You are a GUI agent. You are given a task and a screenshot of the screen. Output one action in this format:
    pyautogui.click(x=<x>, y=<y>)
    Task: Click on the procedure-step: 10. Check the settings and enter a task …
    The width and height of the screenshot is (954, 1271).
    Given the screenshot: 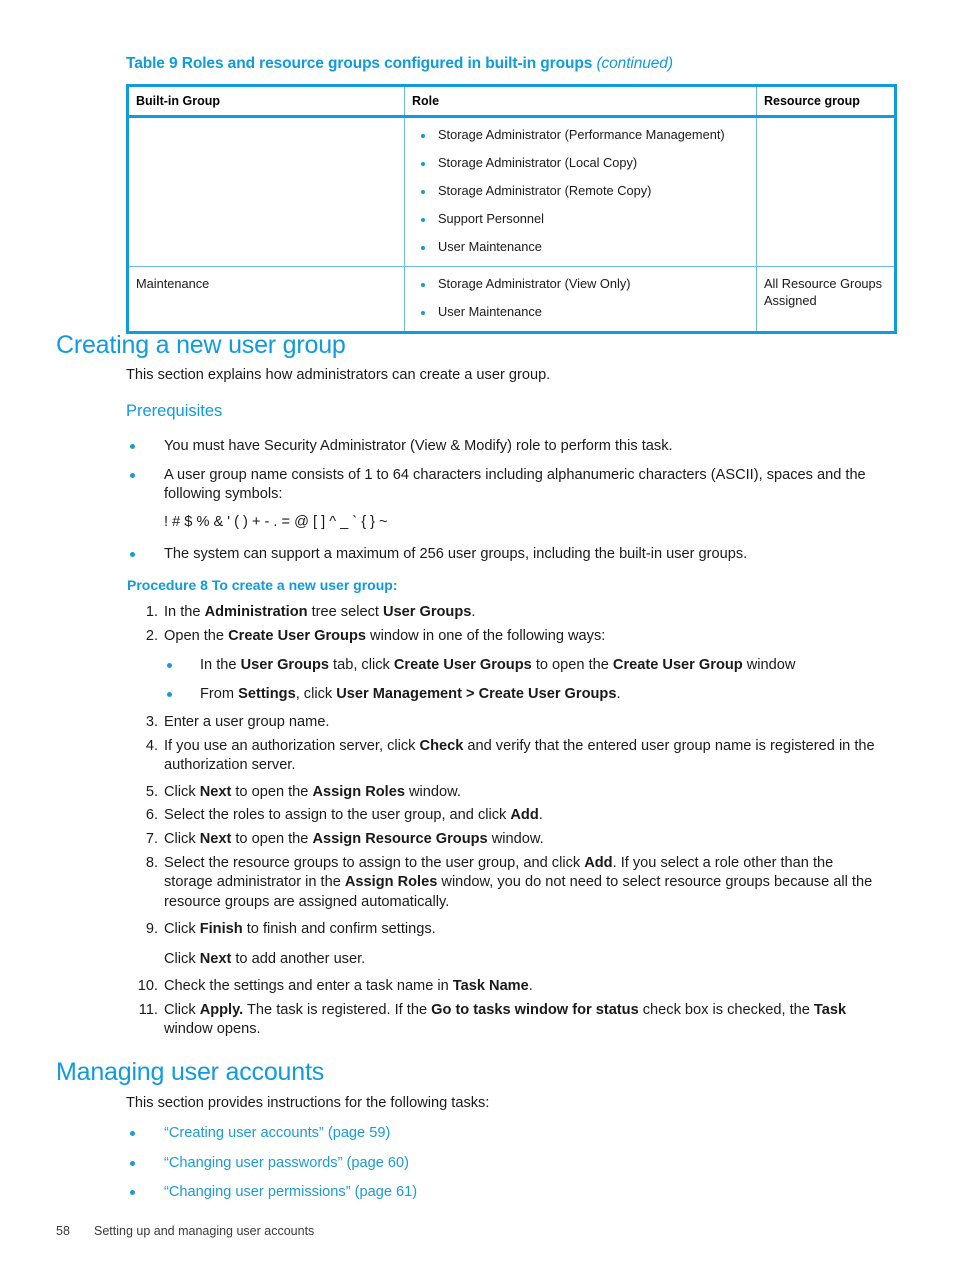 What is the action you would take?
    pyautogui.click(x=503, y=986)
    